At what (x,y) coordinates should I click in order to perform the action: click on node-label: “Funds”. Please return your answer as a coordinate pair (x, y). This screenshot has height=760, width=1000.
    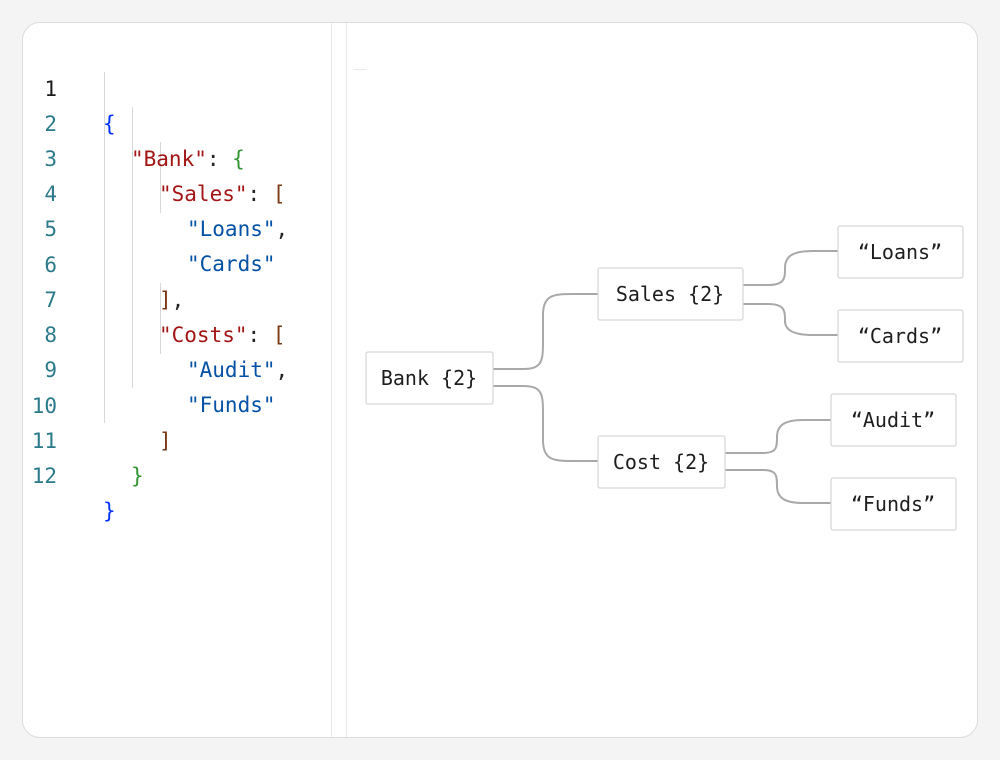
    Looking at the image, I should click on (893, 504).